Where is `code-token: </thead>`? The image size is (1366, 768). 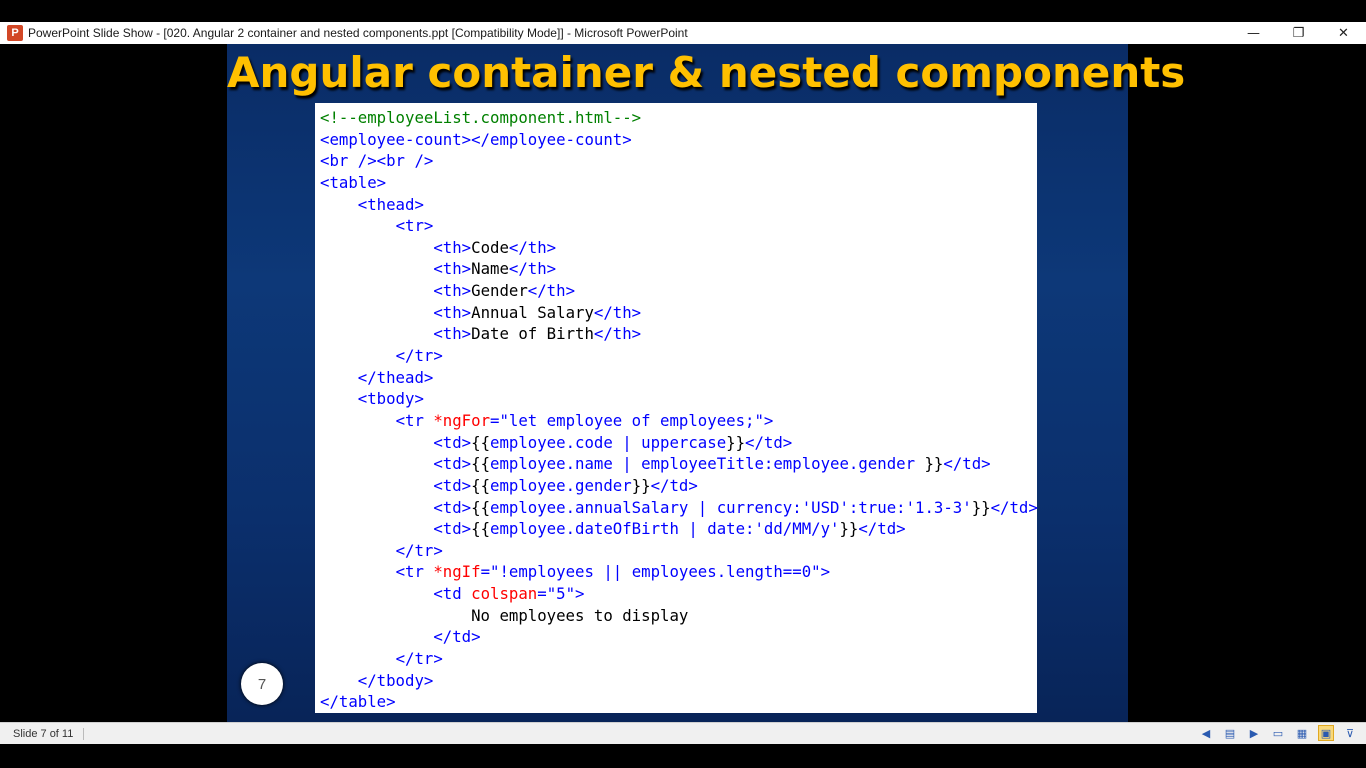
code-token: </thead> is located at coordinates (395, 377).